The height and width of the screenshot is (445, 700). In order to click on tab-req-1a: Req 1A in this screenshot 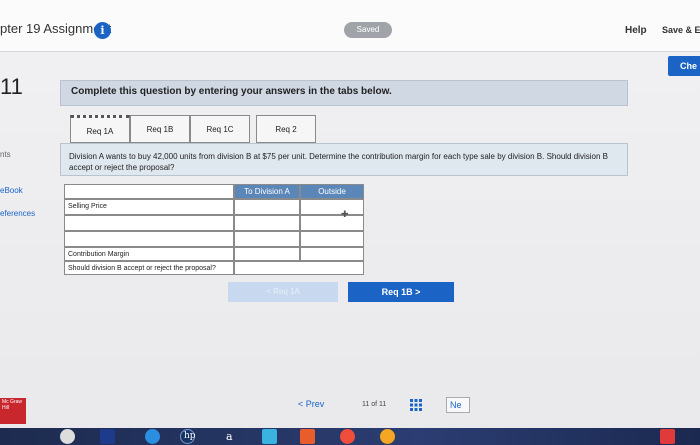, I will do `click(100, 129)`.